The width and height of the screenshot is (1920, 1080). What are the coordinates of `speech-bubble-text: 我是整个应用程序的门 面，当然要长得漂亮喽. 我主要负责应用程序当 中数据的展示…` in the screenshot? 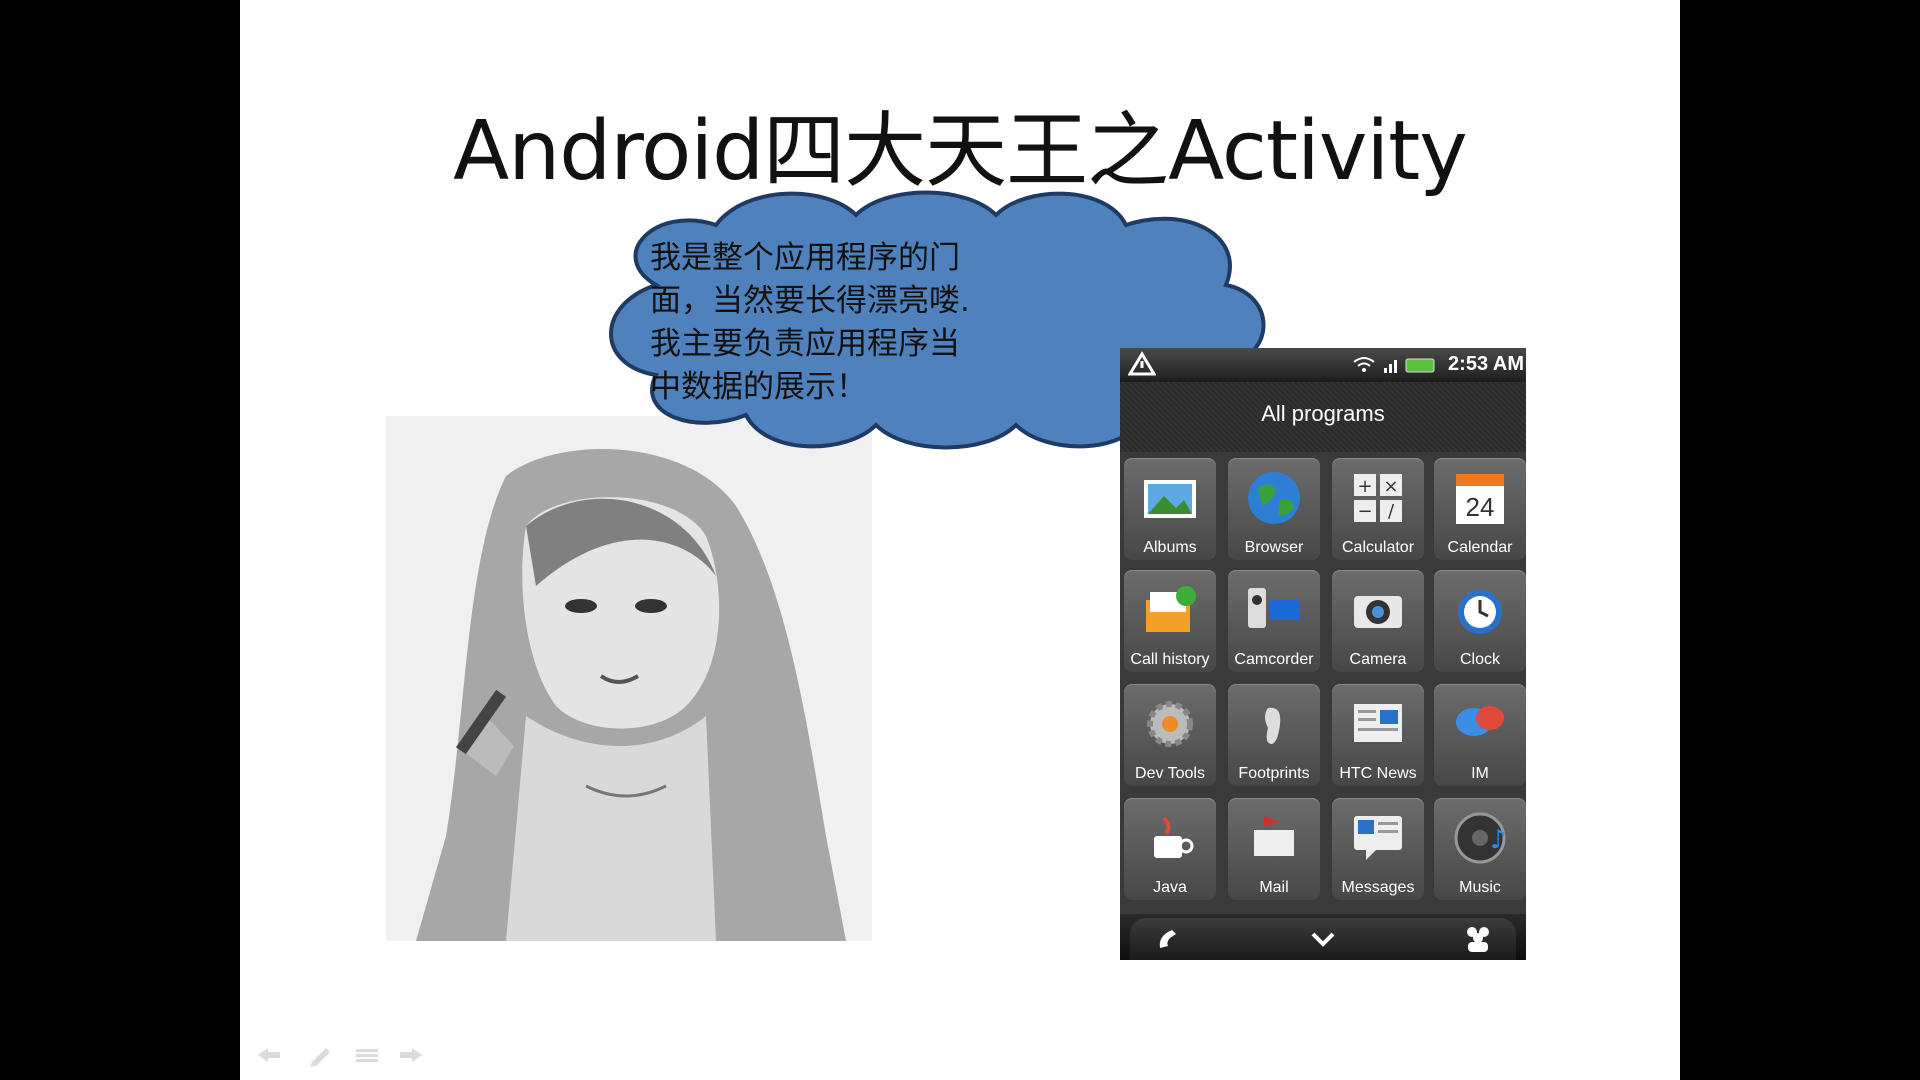 It's located at (810, 322).